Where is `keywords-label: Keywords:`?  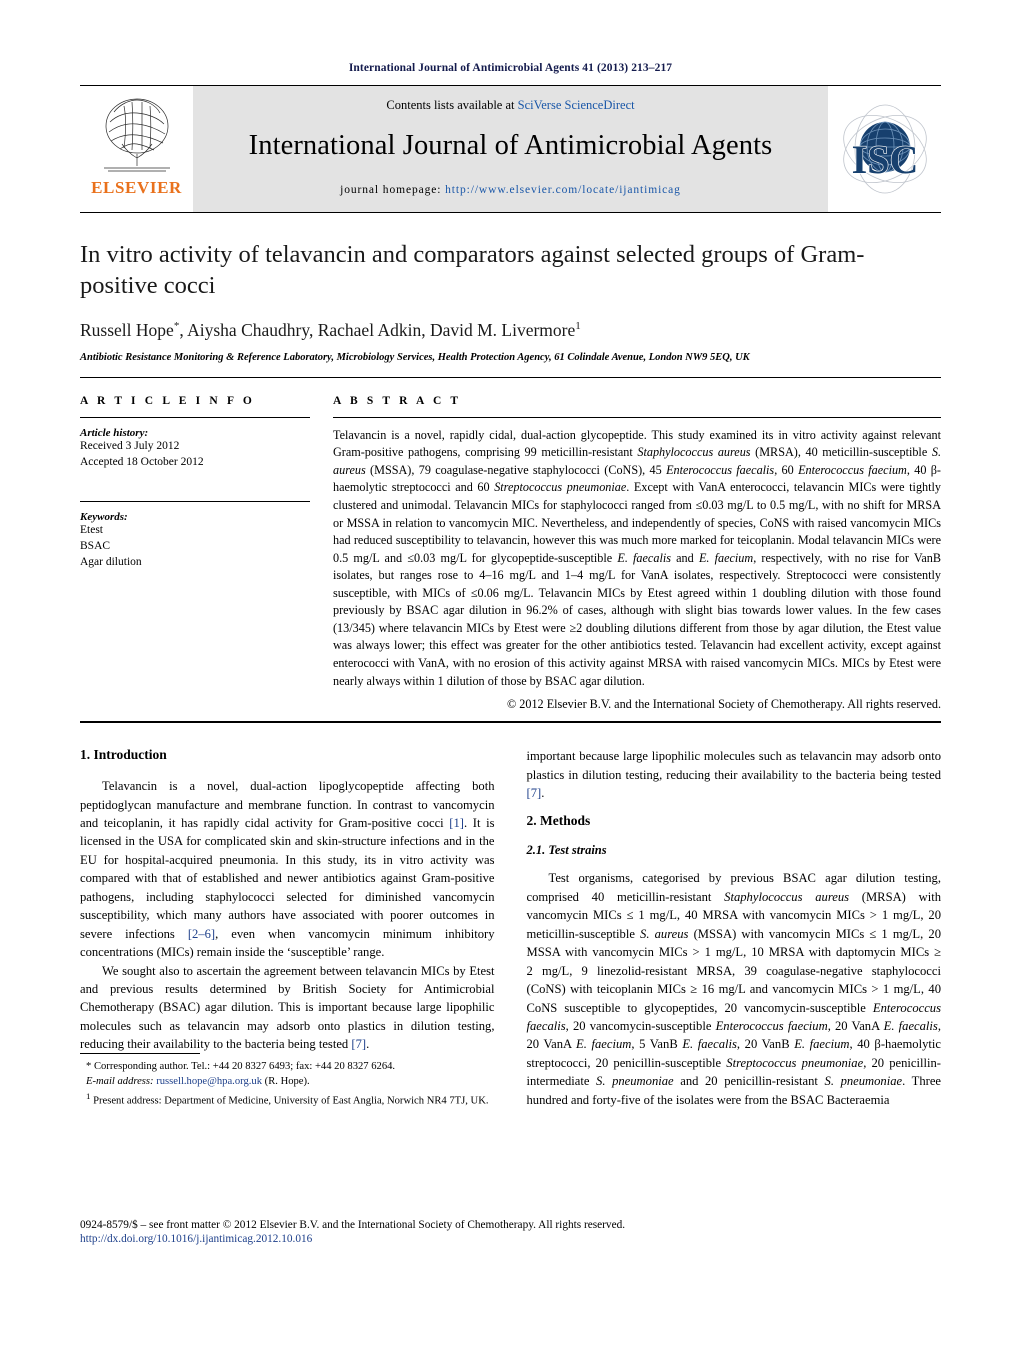 keywords-label: Keywords: is located at coordinates (104, 517).